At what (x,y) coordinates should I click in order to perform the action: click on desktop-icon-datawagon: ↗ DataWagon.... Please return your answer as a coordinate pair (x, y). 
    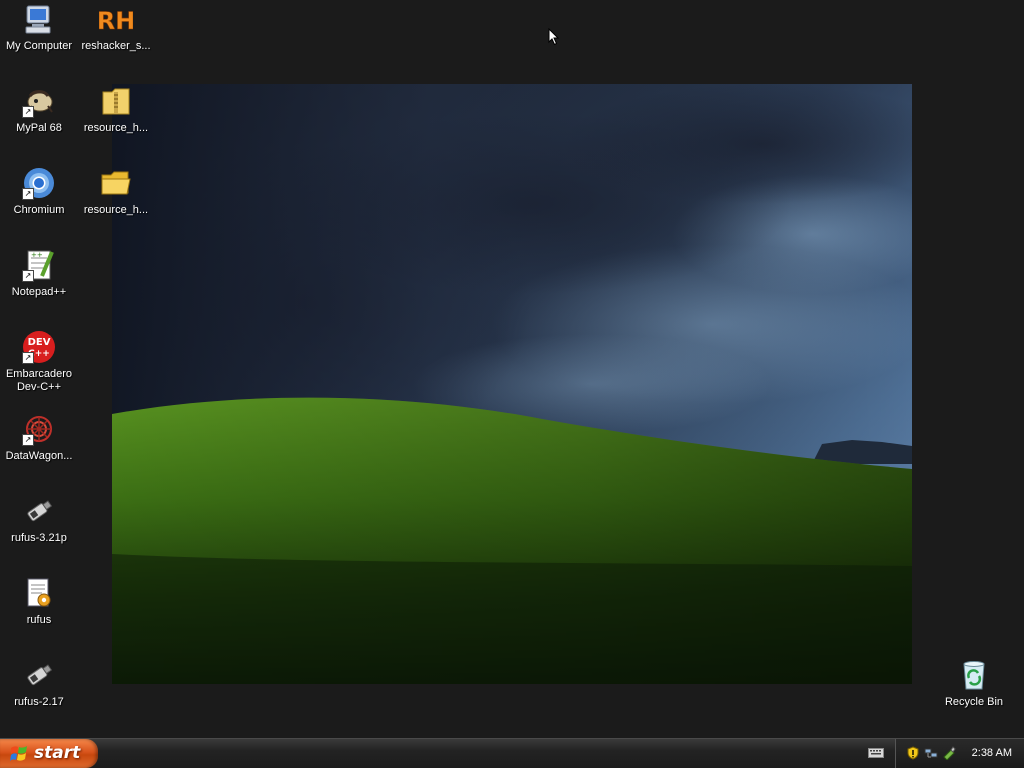
    Looking at the image, I should click on (39, 447).